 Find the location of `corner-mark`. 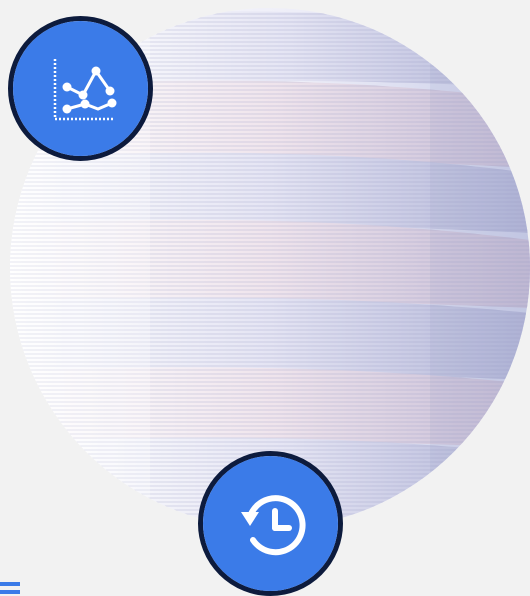

corner-mark is located at coordinates (11, 587).